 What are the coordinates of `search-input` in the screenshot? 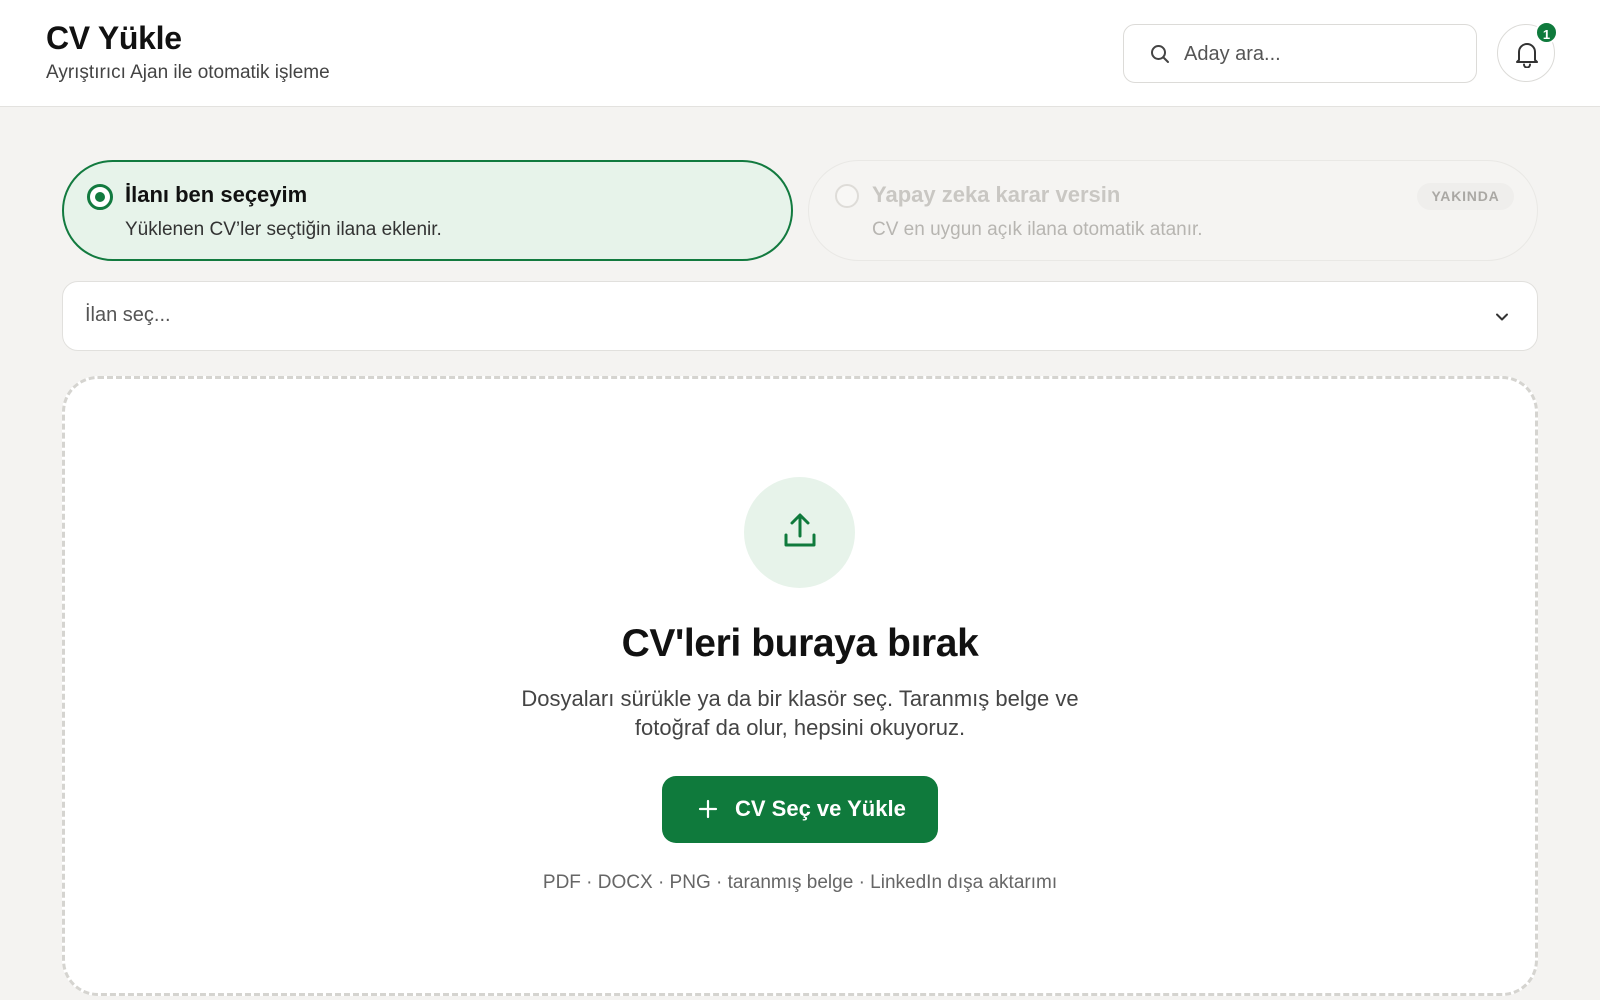 It's located at (1324, 54).